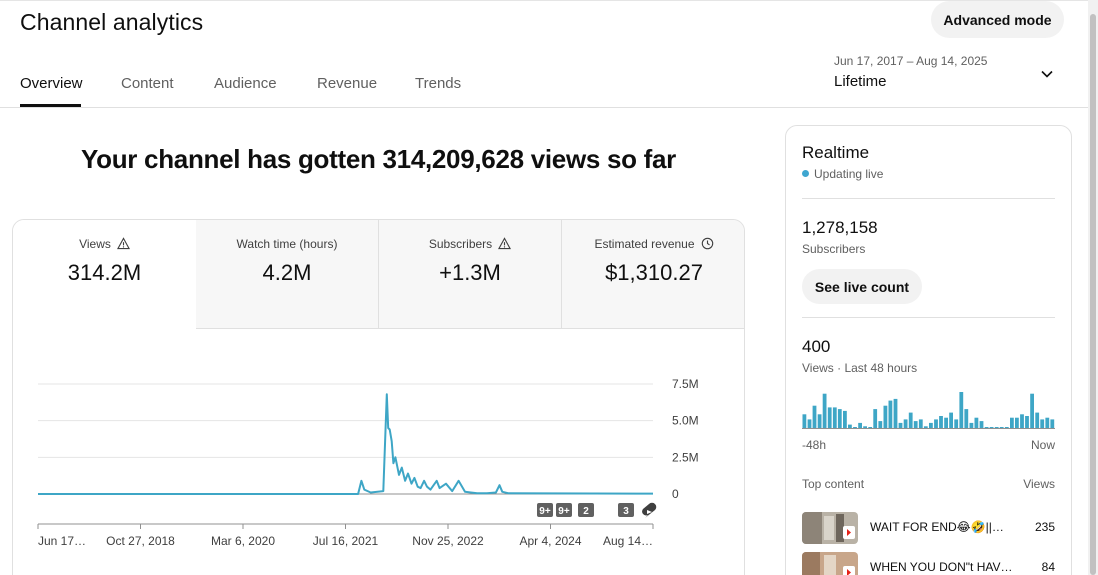 The width and height of the screenshot is (1098, 575). Describe the element at coordinates (112, 22) in the screenshot. I see `page-title: Channel analytics` at that location.